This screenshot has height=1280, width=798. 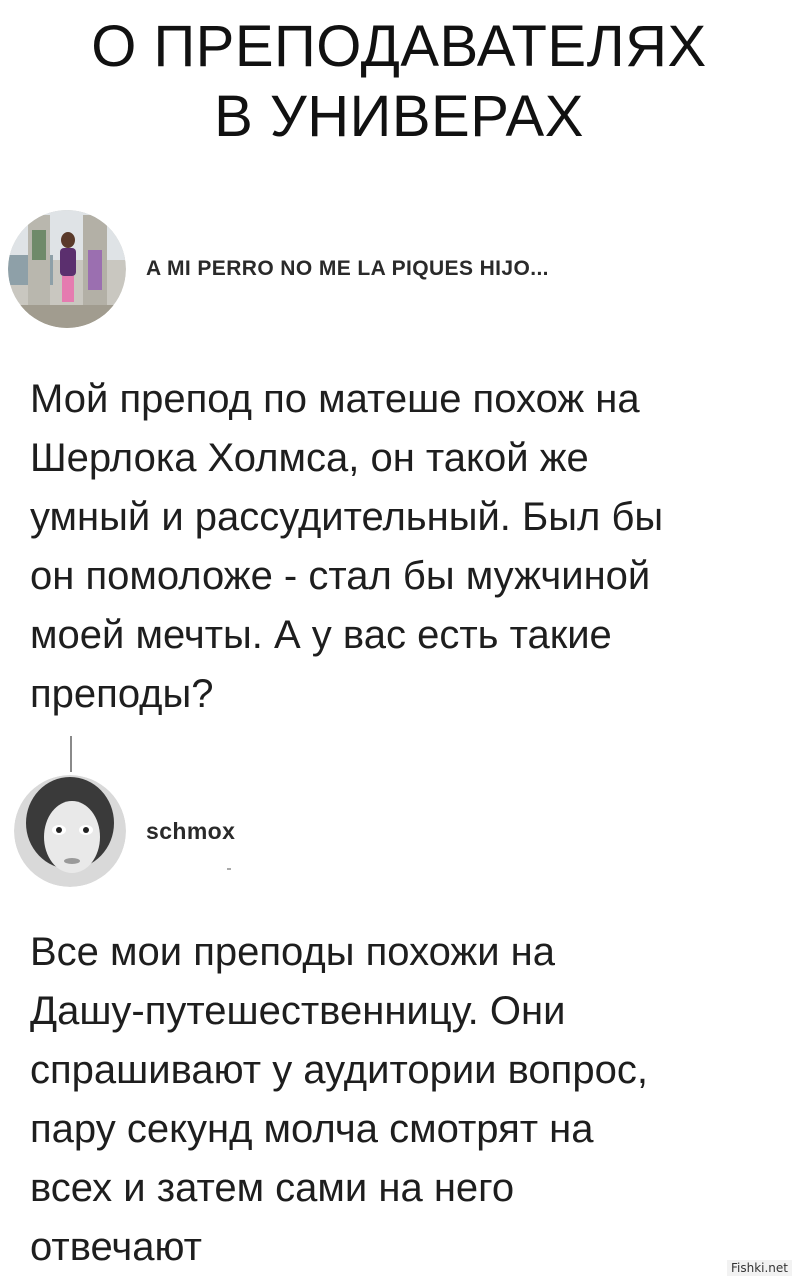 What do you see at coordinates (759, 1268) in the screenshot?
I see `watermark: Fishki.net` at bounding box center [759, 1268].